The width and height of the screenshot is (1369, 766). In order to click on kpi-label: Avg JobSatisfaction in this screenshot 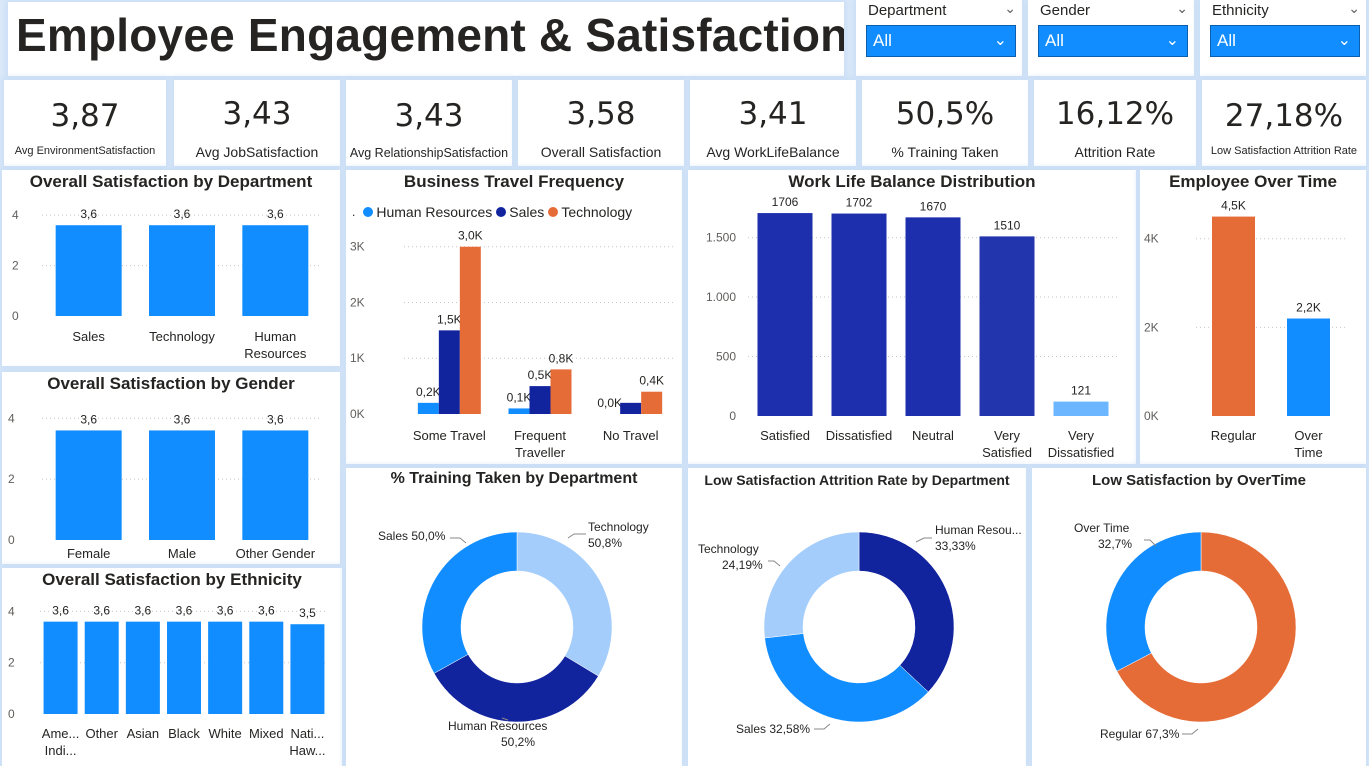, I will do `click(257, 152)`.